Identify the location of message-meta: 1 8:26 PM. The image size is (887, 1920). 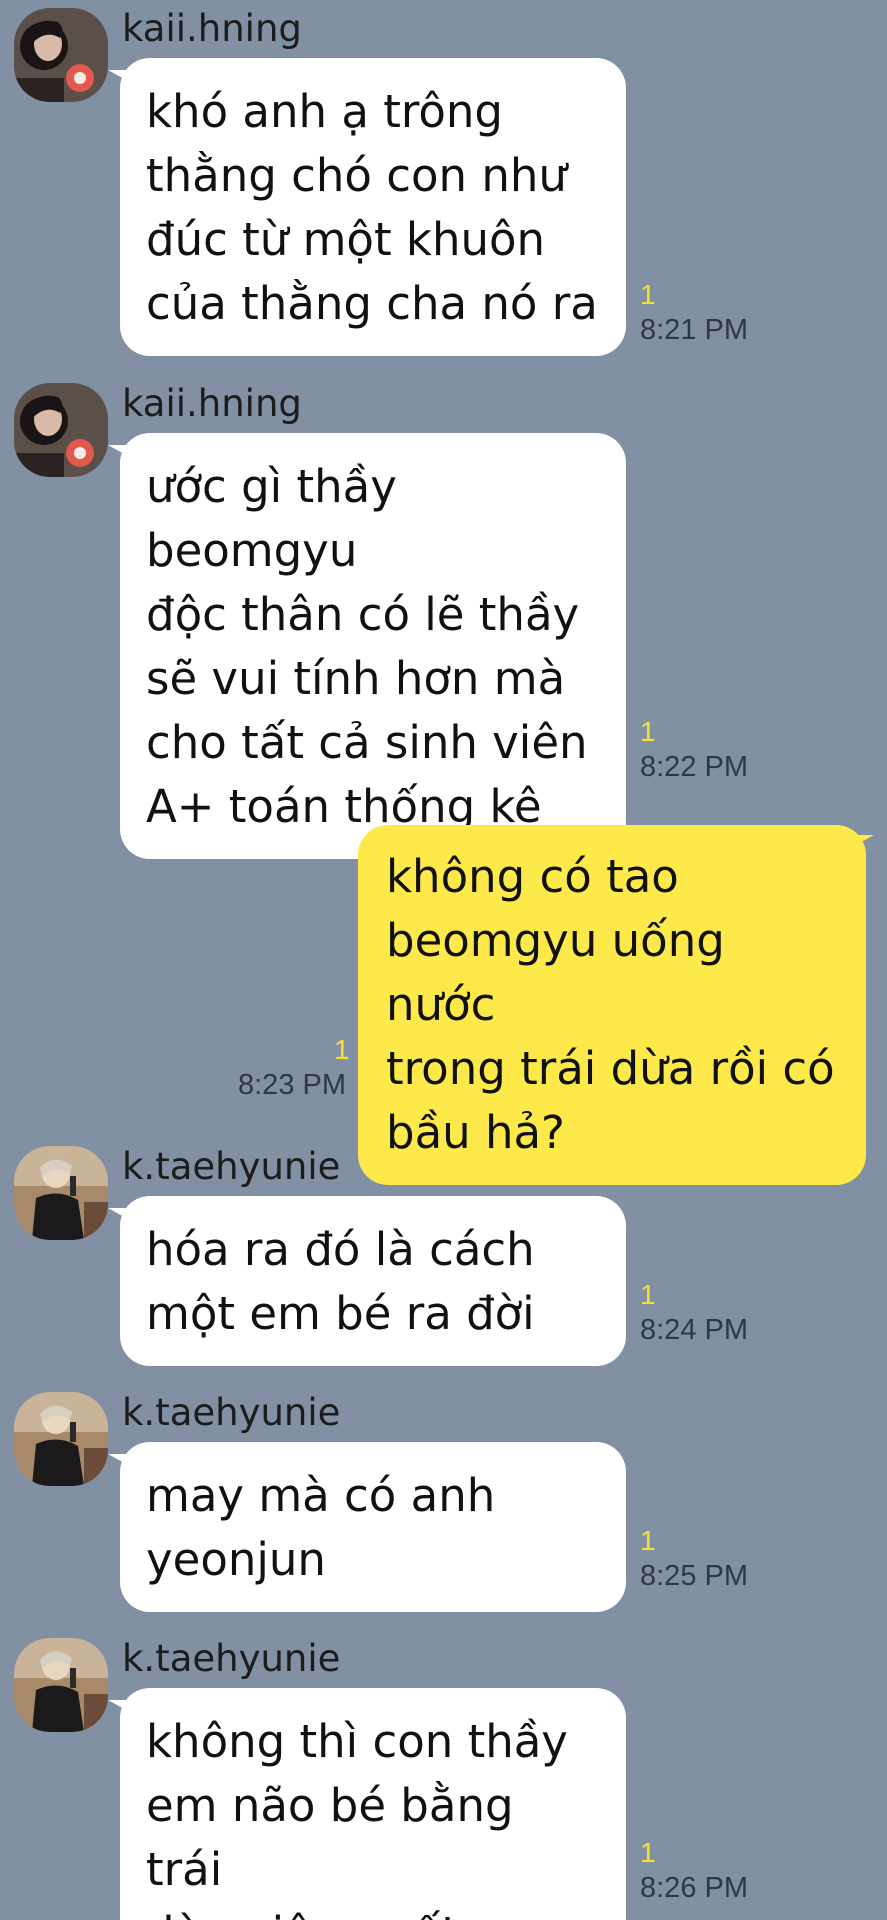
(694, 1871).